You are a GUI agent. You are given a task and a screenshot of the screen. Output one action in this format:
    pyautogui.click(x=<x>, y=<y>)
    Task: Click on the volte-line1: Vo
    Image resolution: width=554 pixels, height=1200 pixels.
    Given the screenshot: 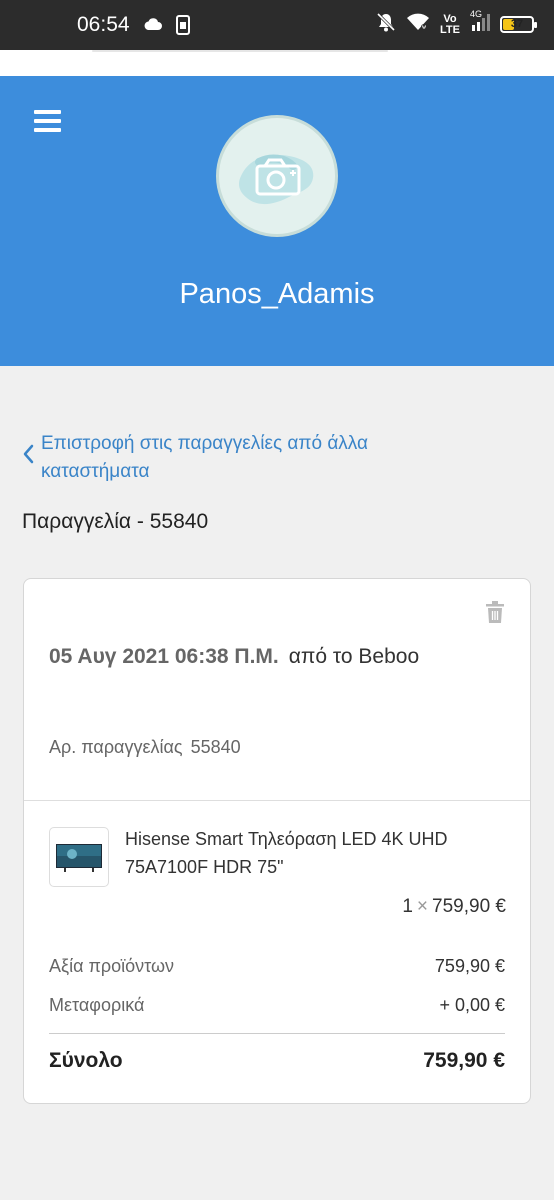 What is the action you would take?
    pyautogui.click(x=450, y=18)
    